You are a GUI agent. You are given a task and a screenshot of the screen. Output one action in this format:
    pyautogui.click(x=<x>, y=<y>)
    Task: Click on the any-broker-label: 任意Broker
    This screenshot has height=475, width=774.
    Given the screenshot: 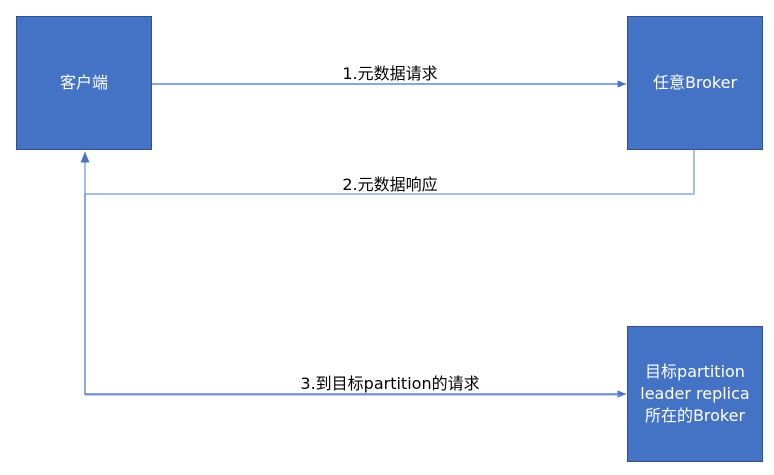 What is the action you would take?
    pyautogui.click(x=695, y=82)
    